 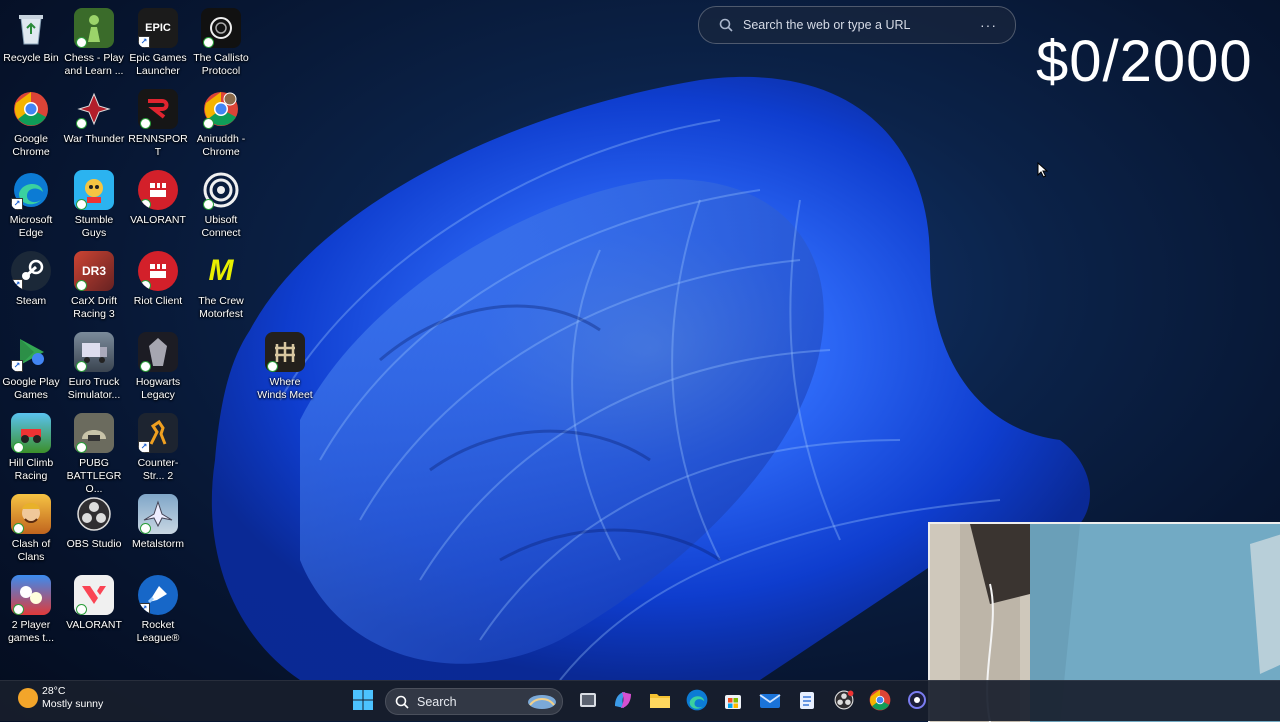 What do you see at coordinates (542, 701) in the screenshot?
I see `search-highlight-icon` at bounding box center [542, 701].